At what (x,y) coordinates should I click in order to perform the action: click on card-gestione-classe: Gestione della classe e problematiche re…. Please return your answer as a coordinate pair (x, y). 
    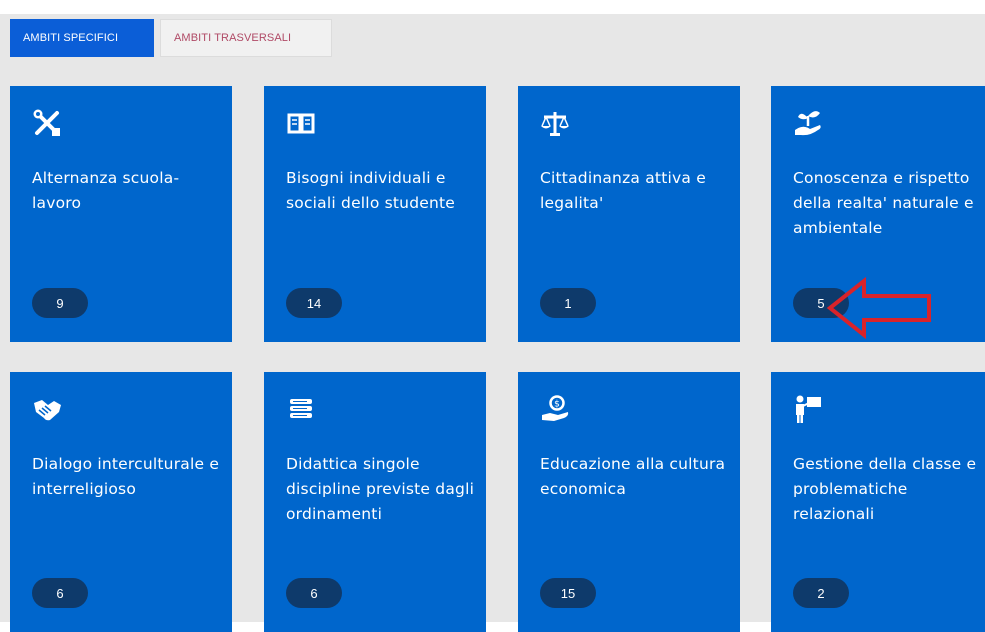
    Looking at the image, I should click on (878, 502).